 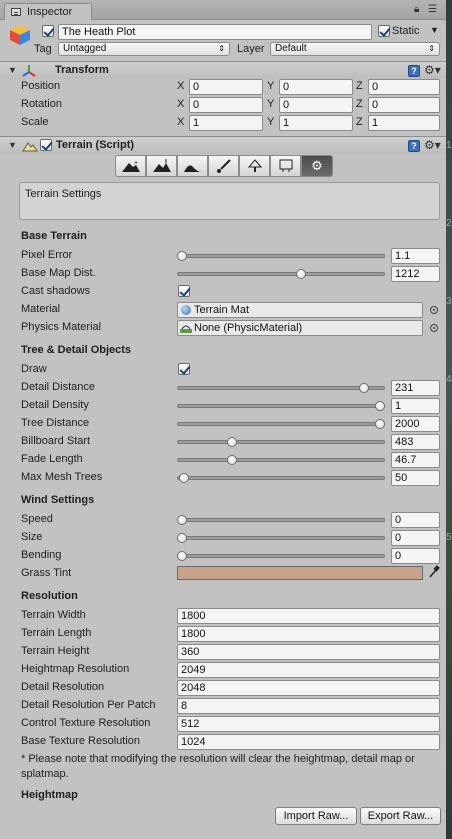 What do you see at coordinates (317, 166) in the screenshot?
I see `terrain-settings-tool: ⚙` at bounding box center [317, 166].